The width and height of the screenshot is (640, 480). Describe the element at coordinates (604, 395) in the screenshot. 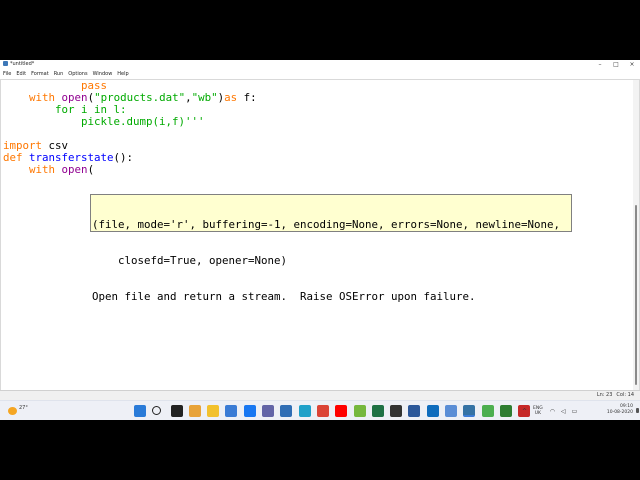

I see `line-number: Ln: 23` at that location.